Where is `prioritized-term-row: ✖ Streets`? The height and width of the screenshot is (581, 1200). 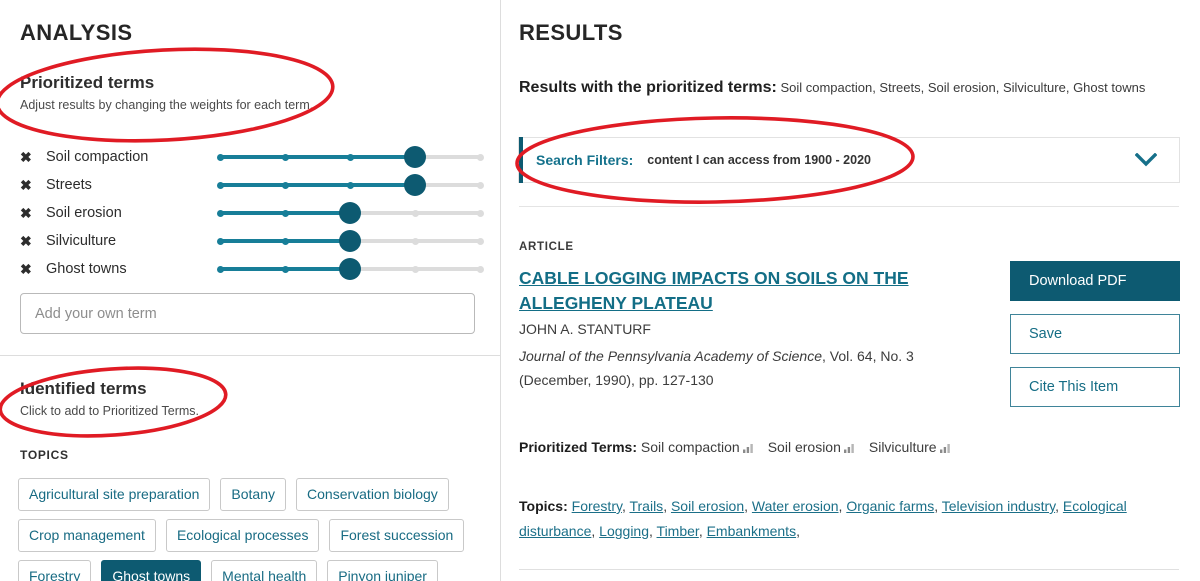
prioritized-term-row: ✖ Streets is located at coordinates (252, 185).